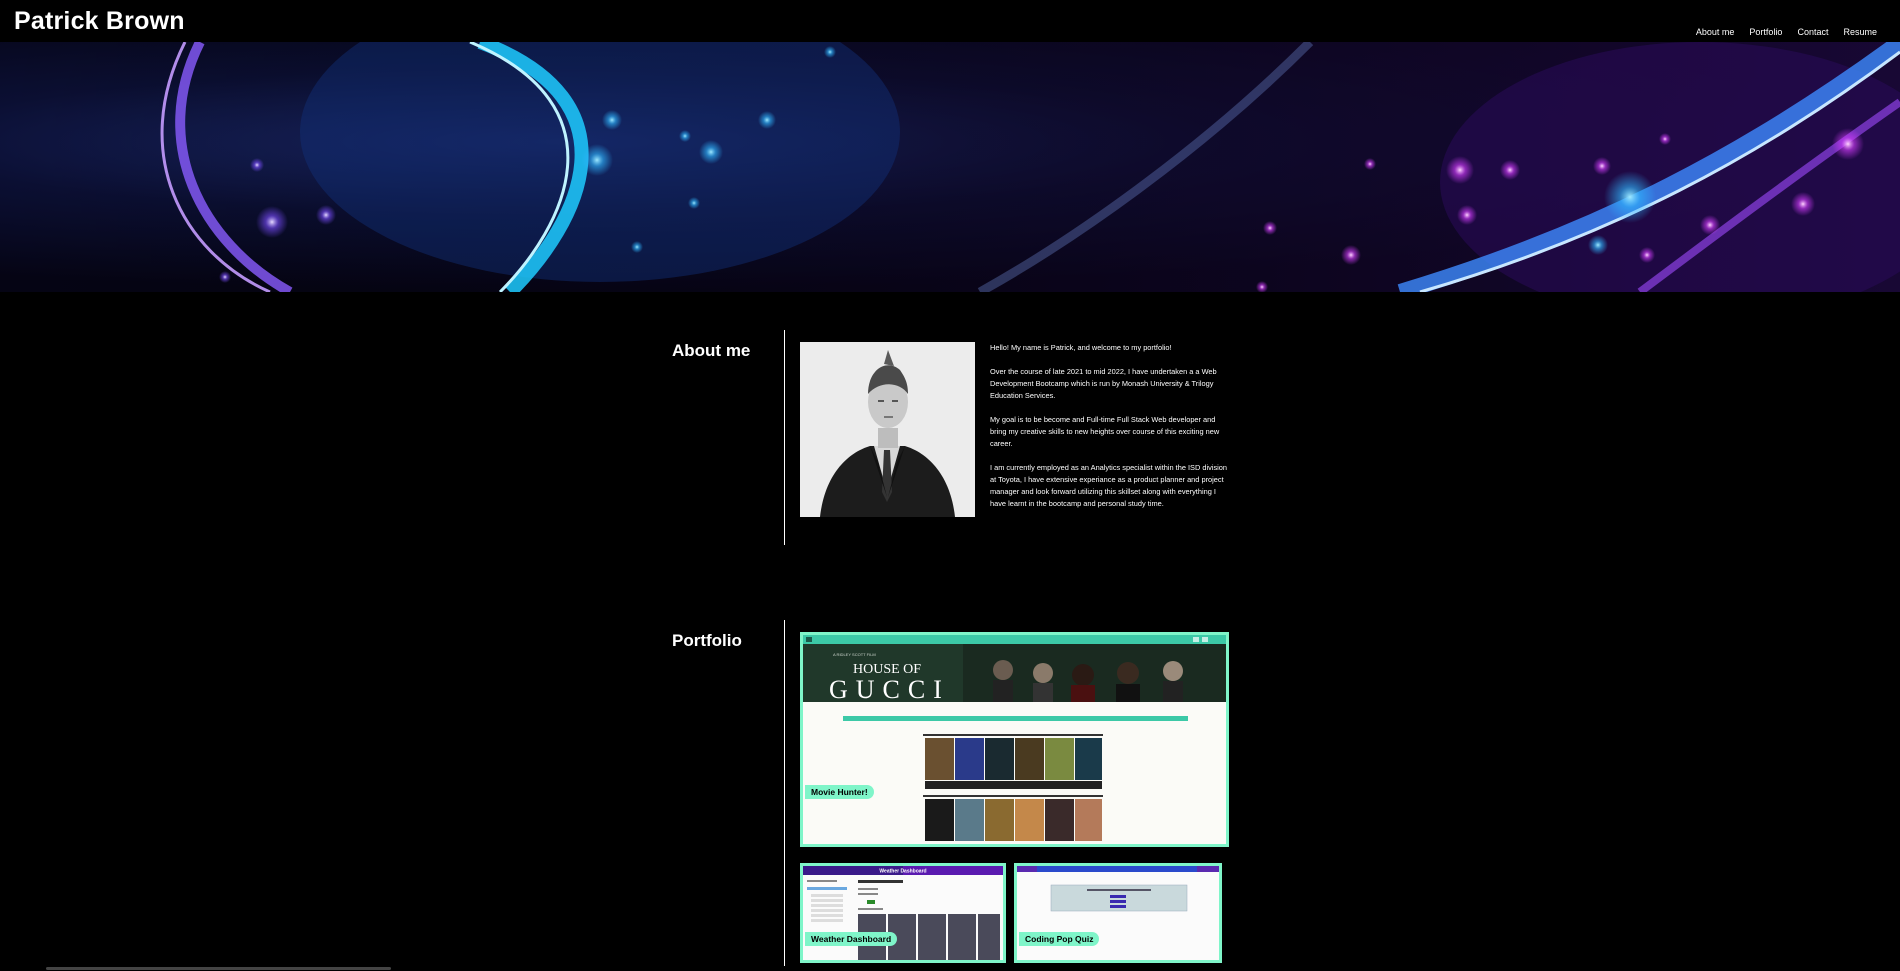  What do you see at coordinates (1765, 32) in the screenshot?
I see `nav-portfolio: Portfolio` at bounding box center [1765, 32].